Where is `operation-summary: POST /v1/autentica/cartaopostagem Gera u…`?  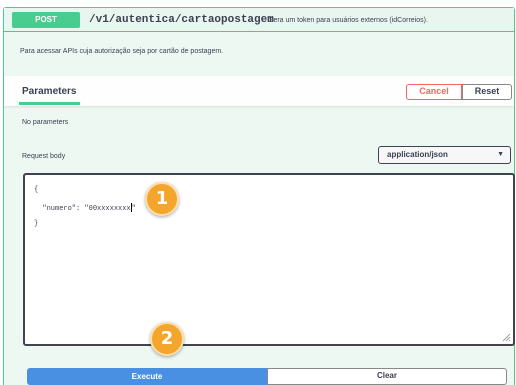
operation-summary: POST /v1/autentica/cartaopostagem Gera u… is located at coordinates (259, 20).